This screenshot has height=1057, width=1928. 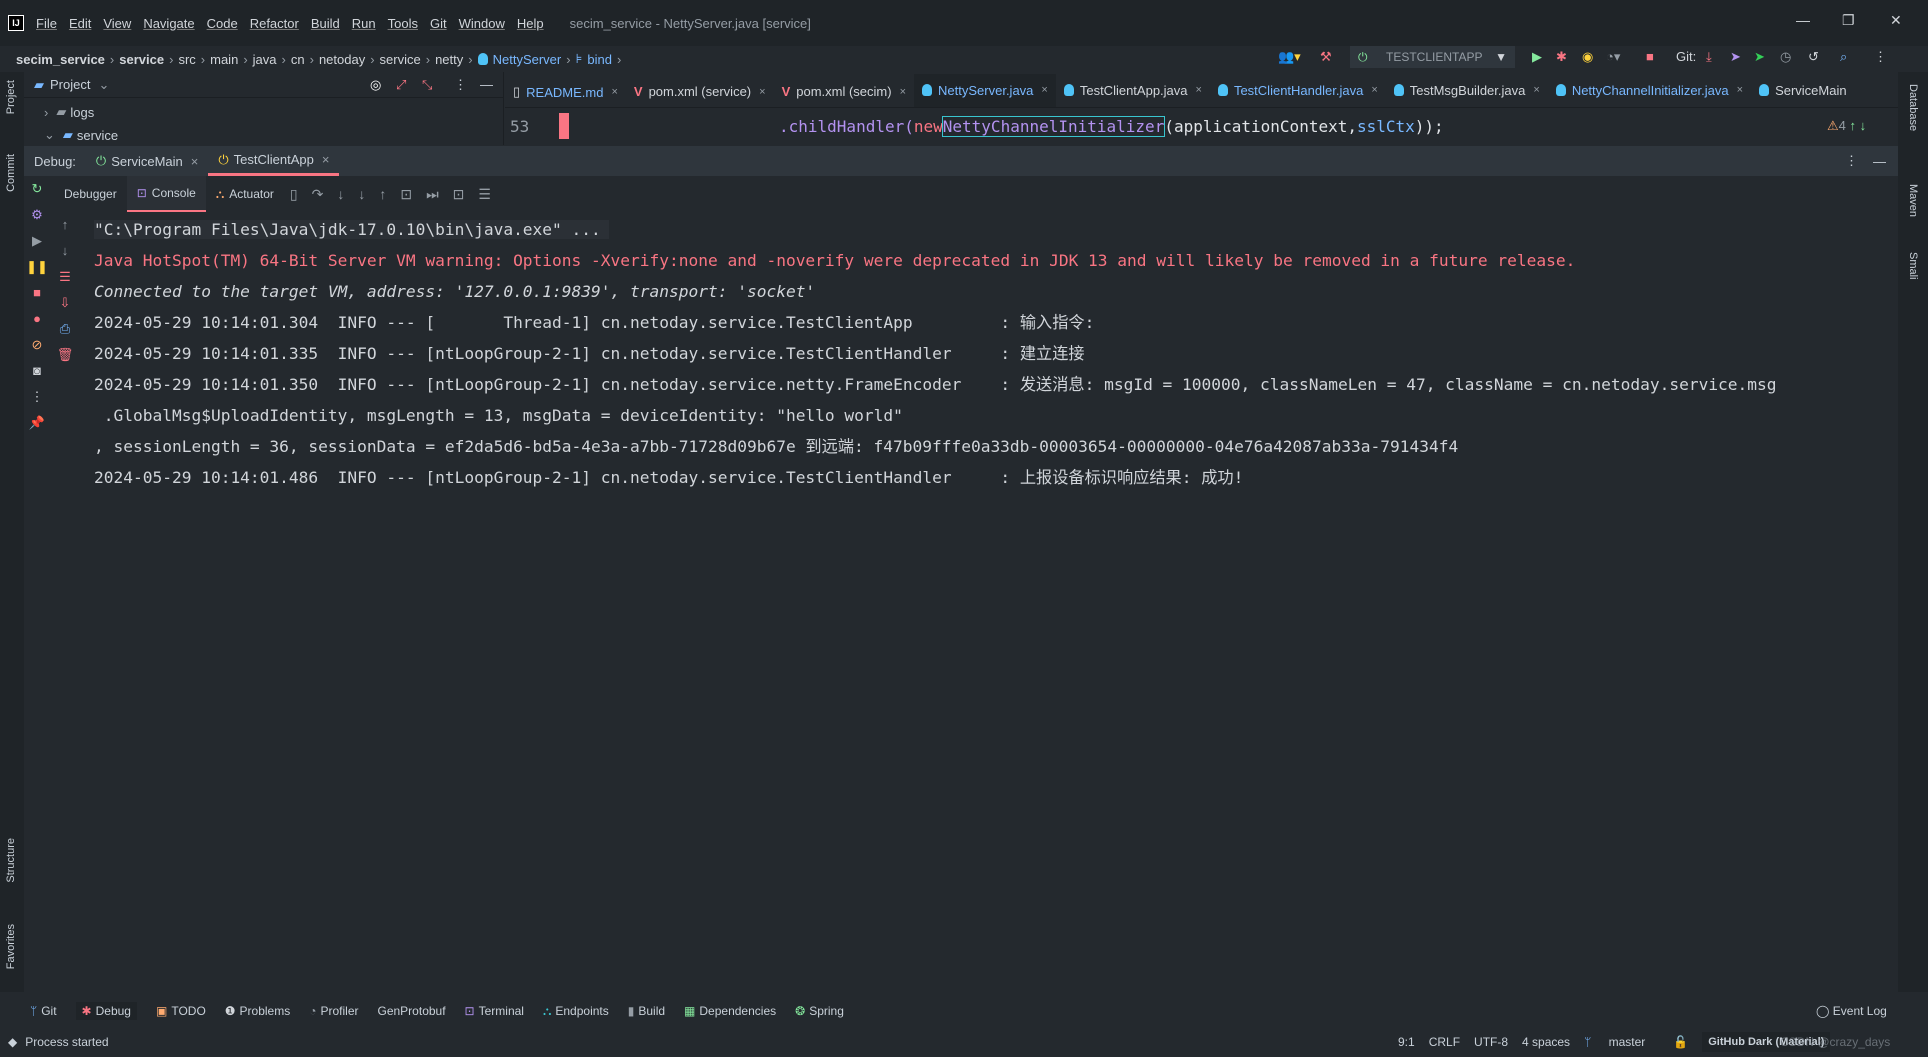 What do you see at coordinates (11, 860) in the screenshot?
I see `stripe-structure: Structure` at bounding box center [11, 860].